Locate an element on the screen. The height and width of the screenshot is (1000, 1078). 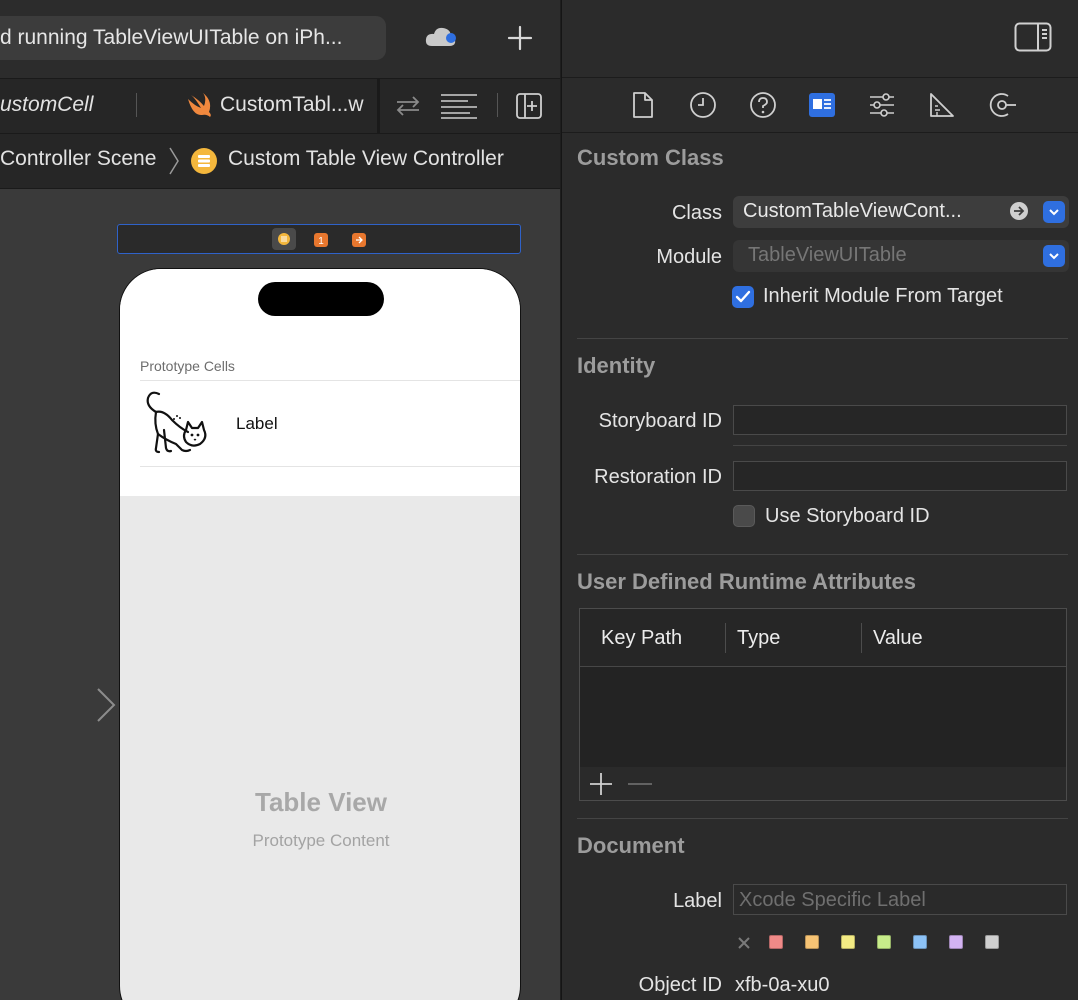
tab-separator is located at coordinates (378, 106).